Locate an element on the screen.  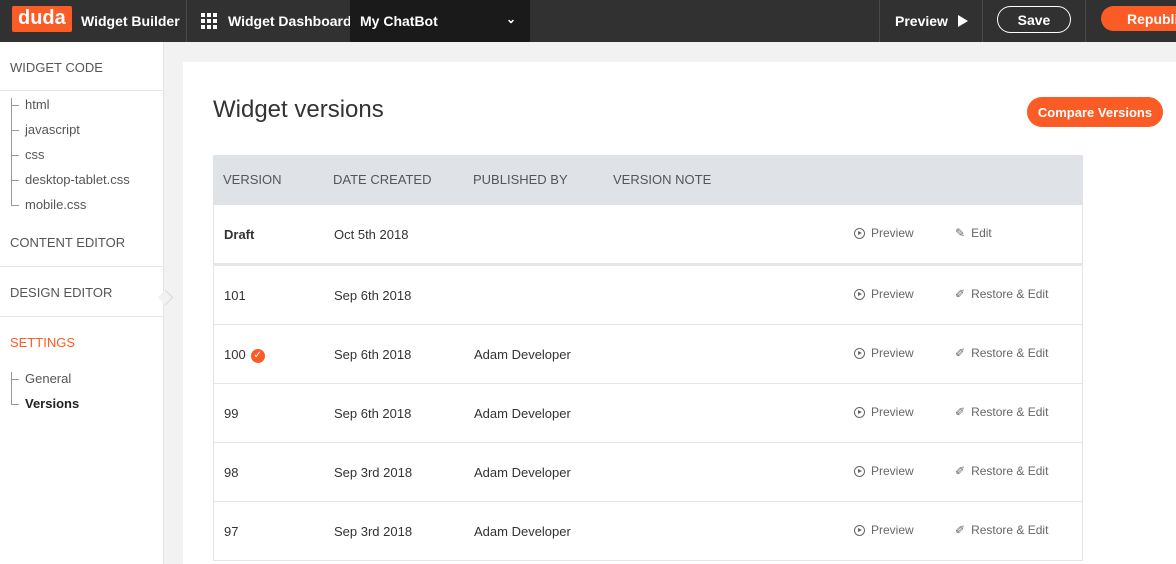
version-cell: 99 is located at coordinates (231, 413).